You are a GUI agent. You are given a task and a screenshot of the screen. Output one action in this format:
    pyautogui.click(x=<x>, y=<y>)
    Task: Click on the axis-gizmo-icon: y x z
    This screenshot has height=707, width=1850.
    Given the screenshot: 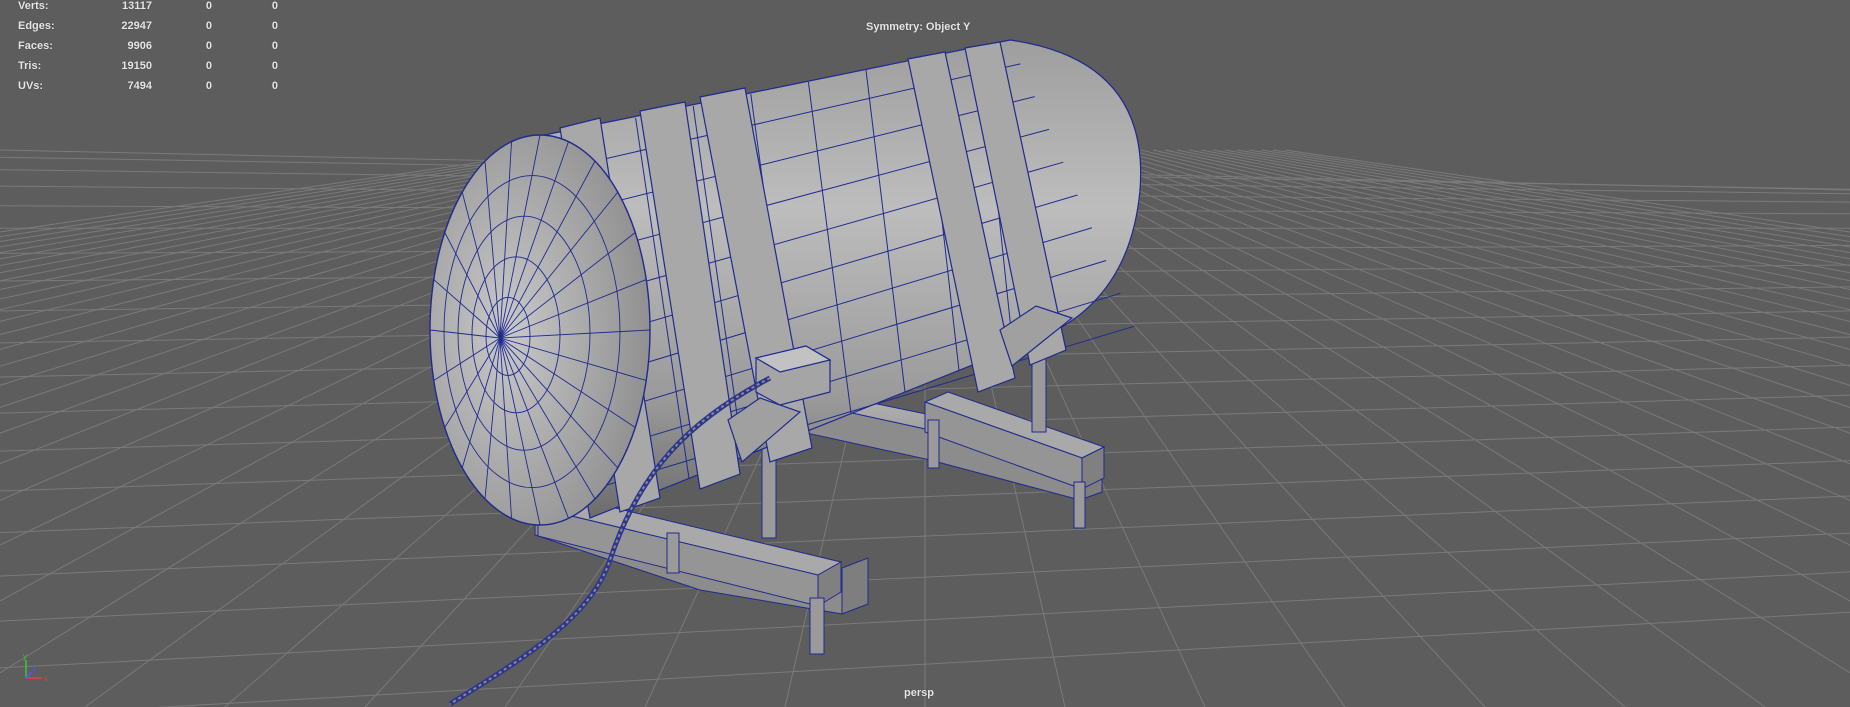 What is the action you would take?
    pyautogui.click(x=35, y=667)
    